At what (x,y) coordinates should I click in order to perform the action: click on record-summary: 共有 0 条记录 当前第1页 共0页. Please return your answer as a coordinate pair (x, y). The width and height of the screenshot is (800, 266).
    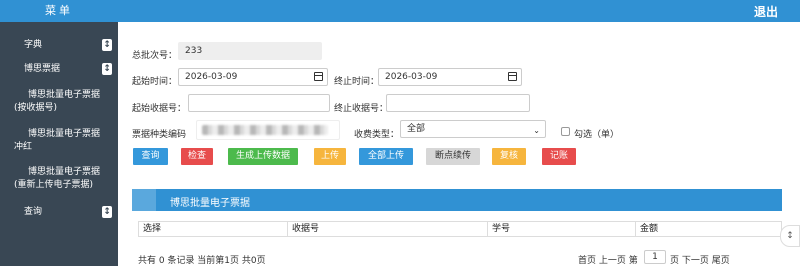
    Looking at the image, I should click on (202, 261).